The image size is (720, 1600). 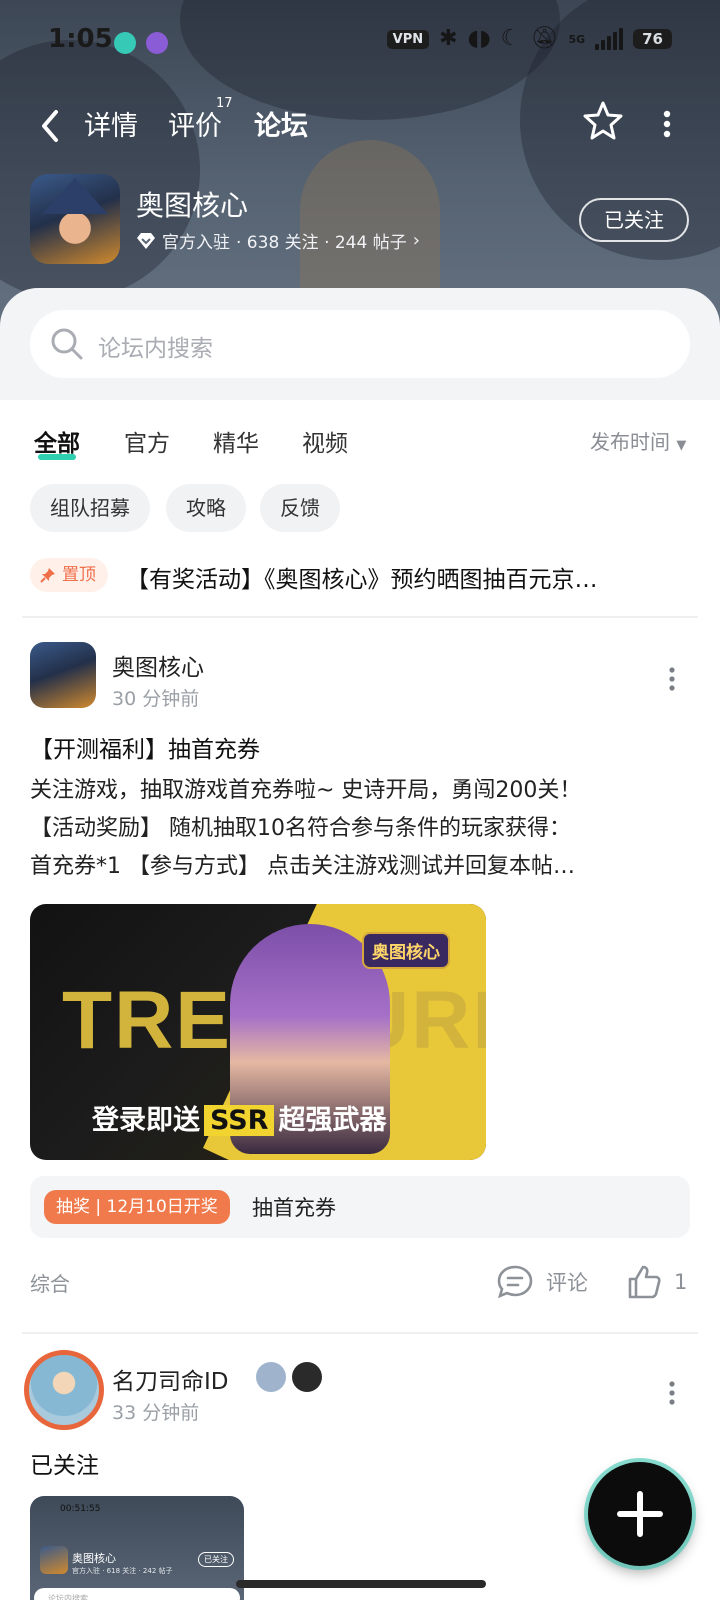 What do you see at coordinates (321, 243) in the screenshot?
I see `follow-post-stats: · 638 关注 · 244 帖子` at bounding box center [321, 243].